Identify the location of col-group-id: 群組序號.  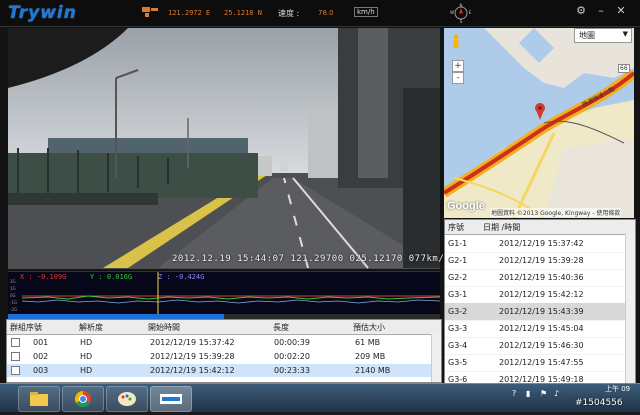
(26, 327).